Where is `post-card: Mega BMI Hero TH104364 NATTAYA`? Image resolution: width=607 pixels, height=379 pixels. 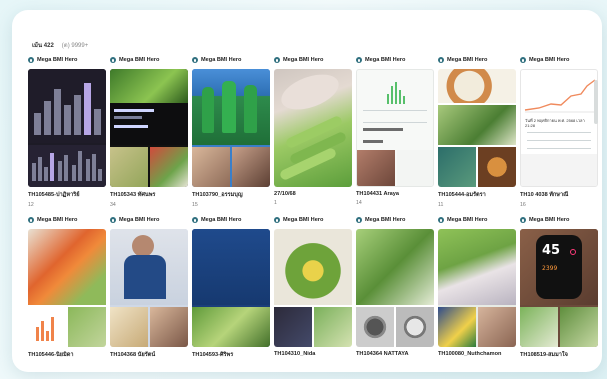
post-card: Mega BMI Hero TH104364 NATTAYA is located at coordinates (395, 285).